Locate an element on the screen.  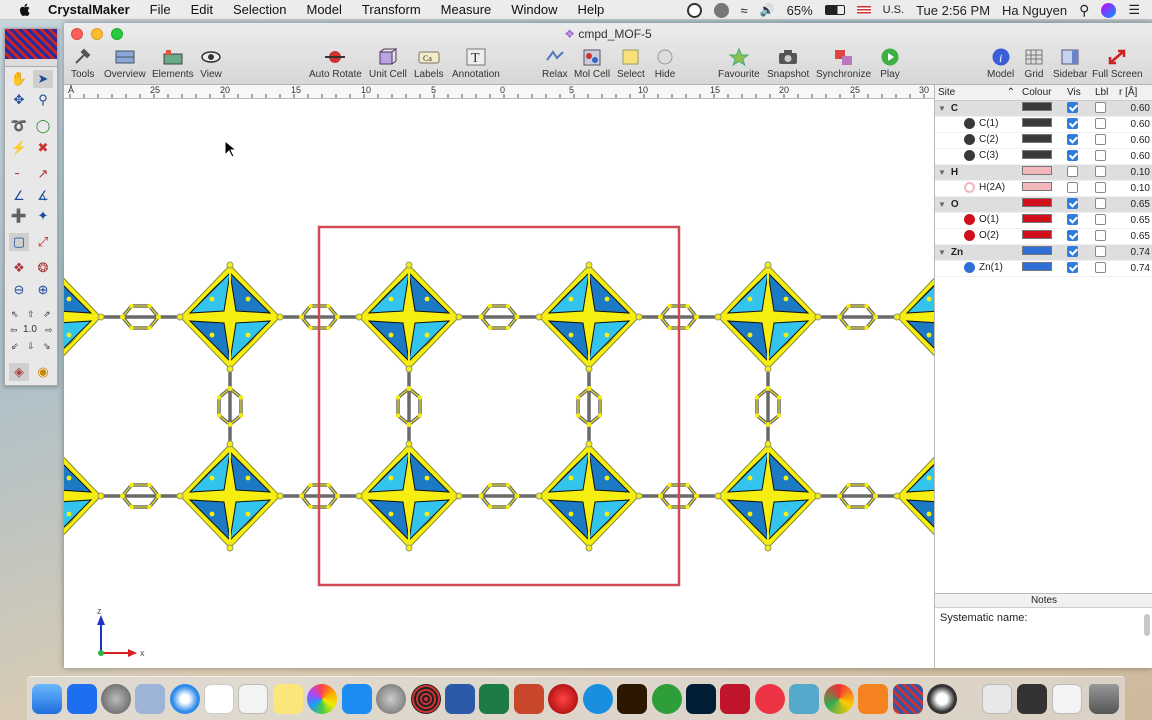
system-preferences-icon is located at coordinates (391, 699).